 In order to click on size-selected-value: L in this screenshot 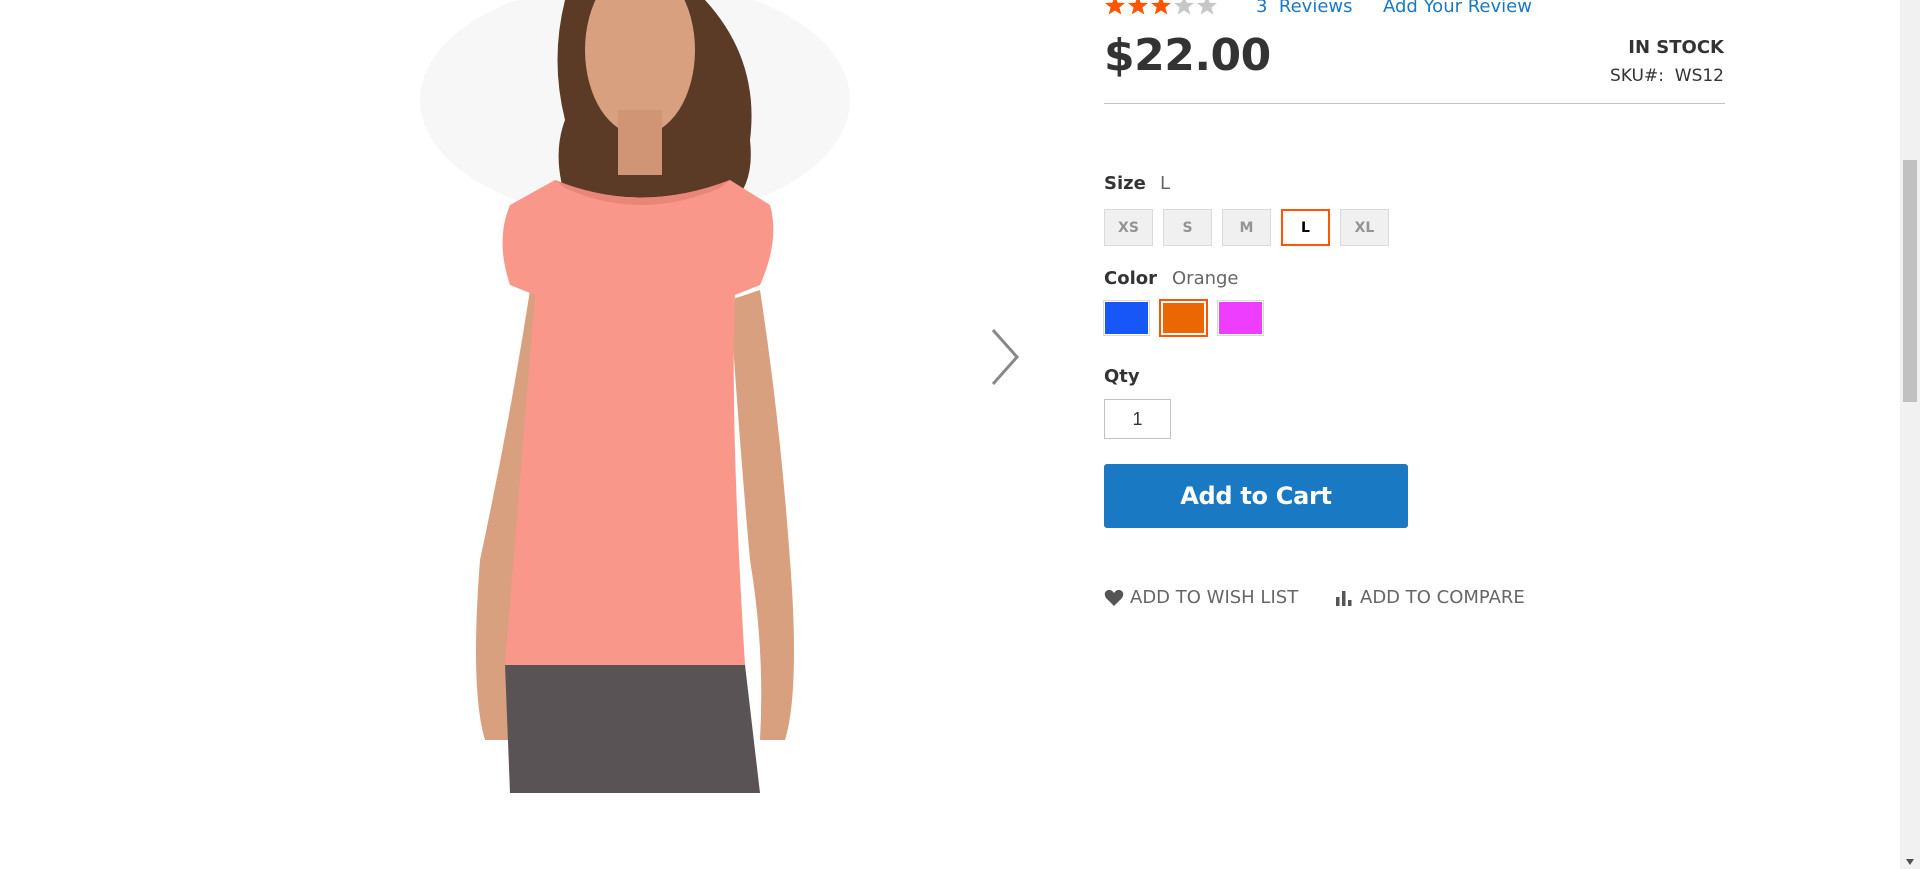, I will do `click(1165, 183)`.